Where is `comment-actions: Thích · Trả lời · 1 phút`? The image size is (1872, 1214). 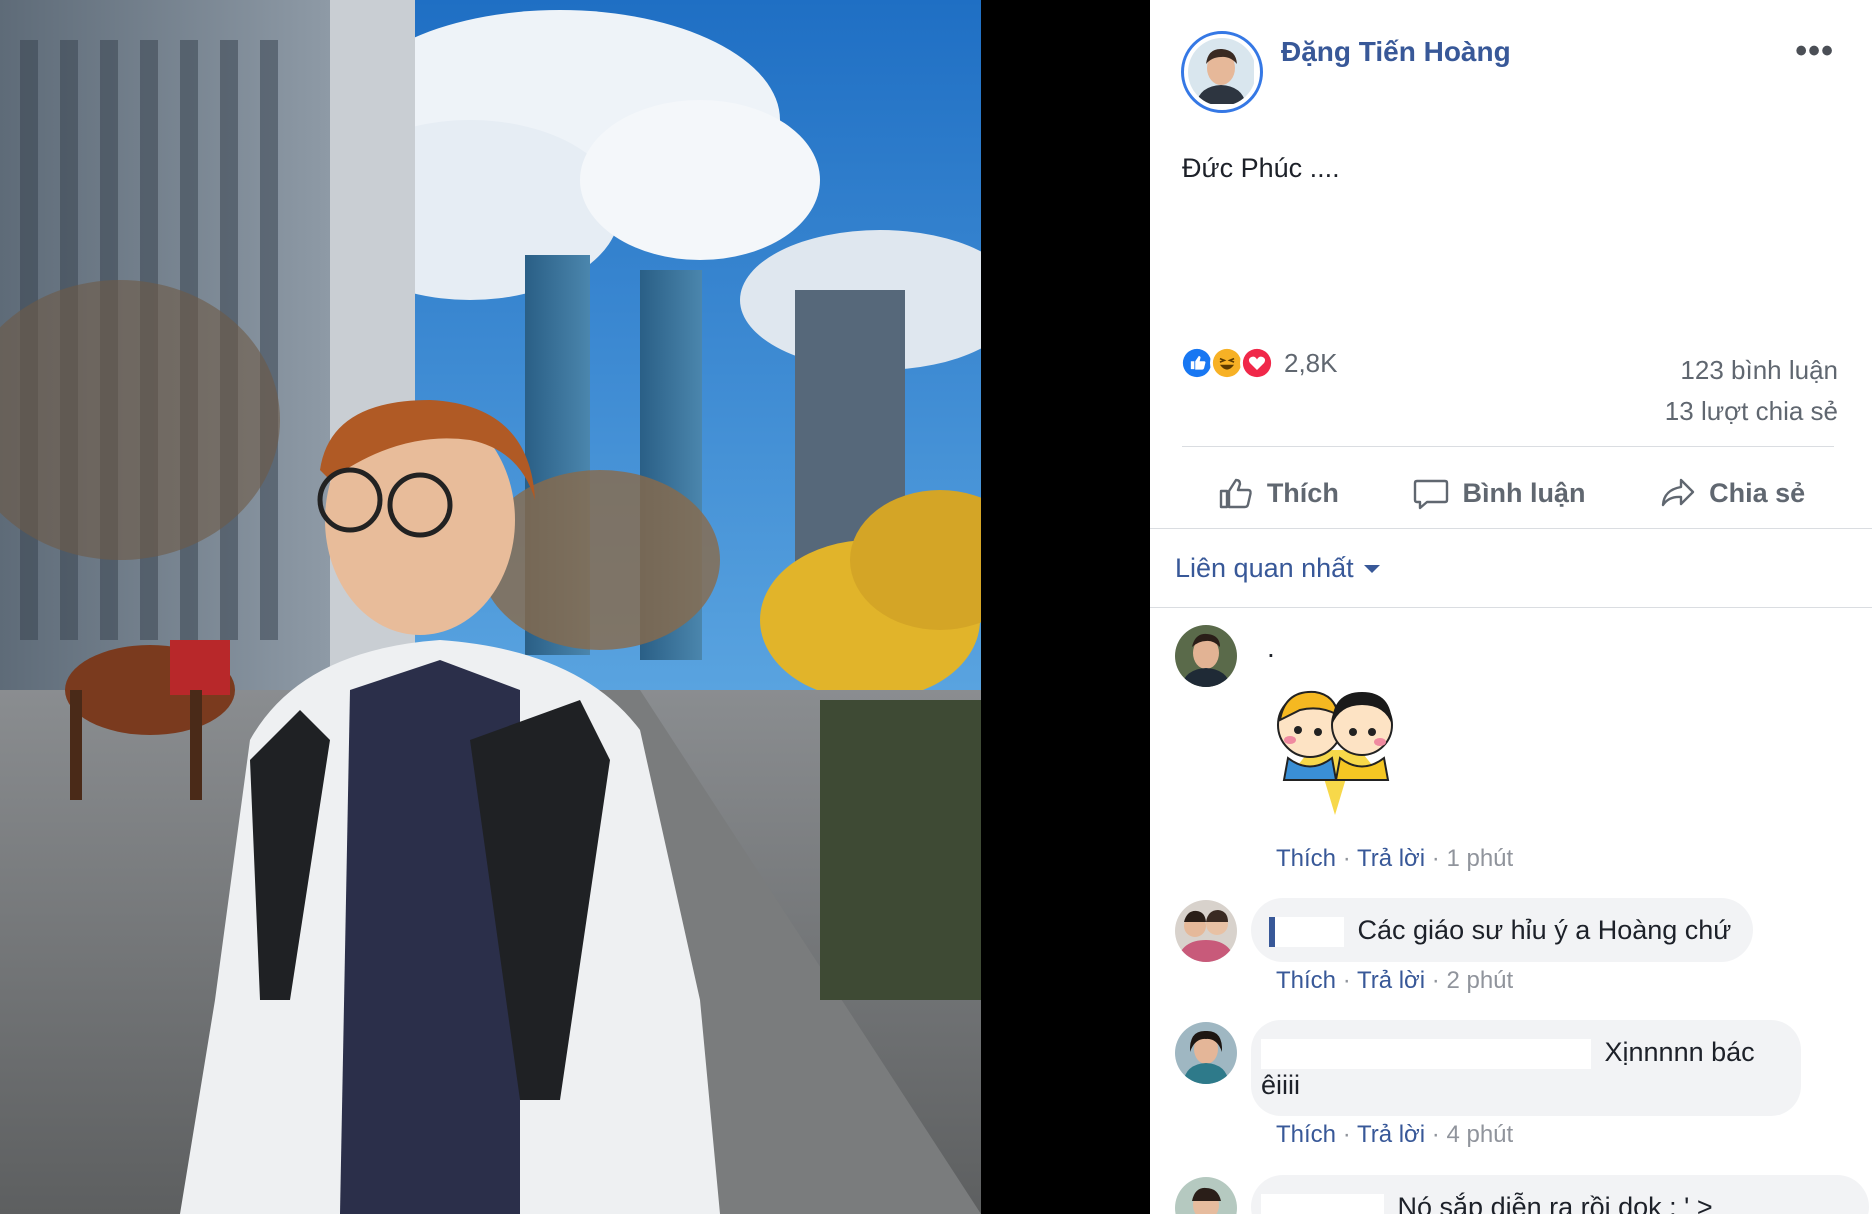 comment-actions: Thích · Trả lời · 1 phút is located at coordinates (1394, 859).